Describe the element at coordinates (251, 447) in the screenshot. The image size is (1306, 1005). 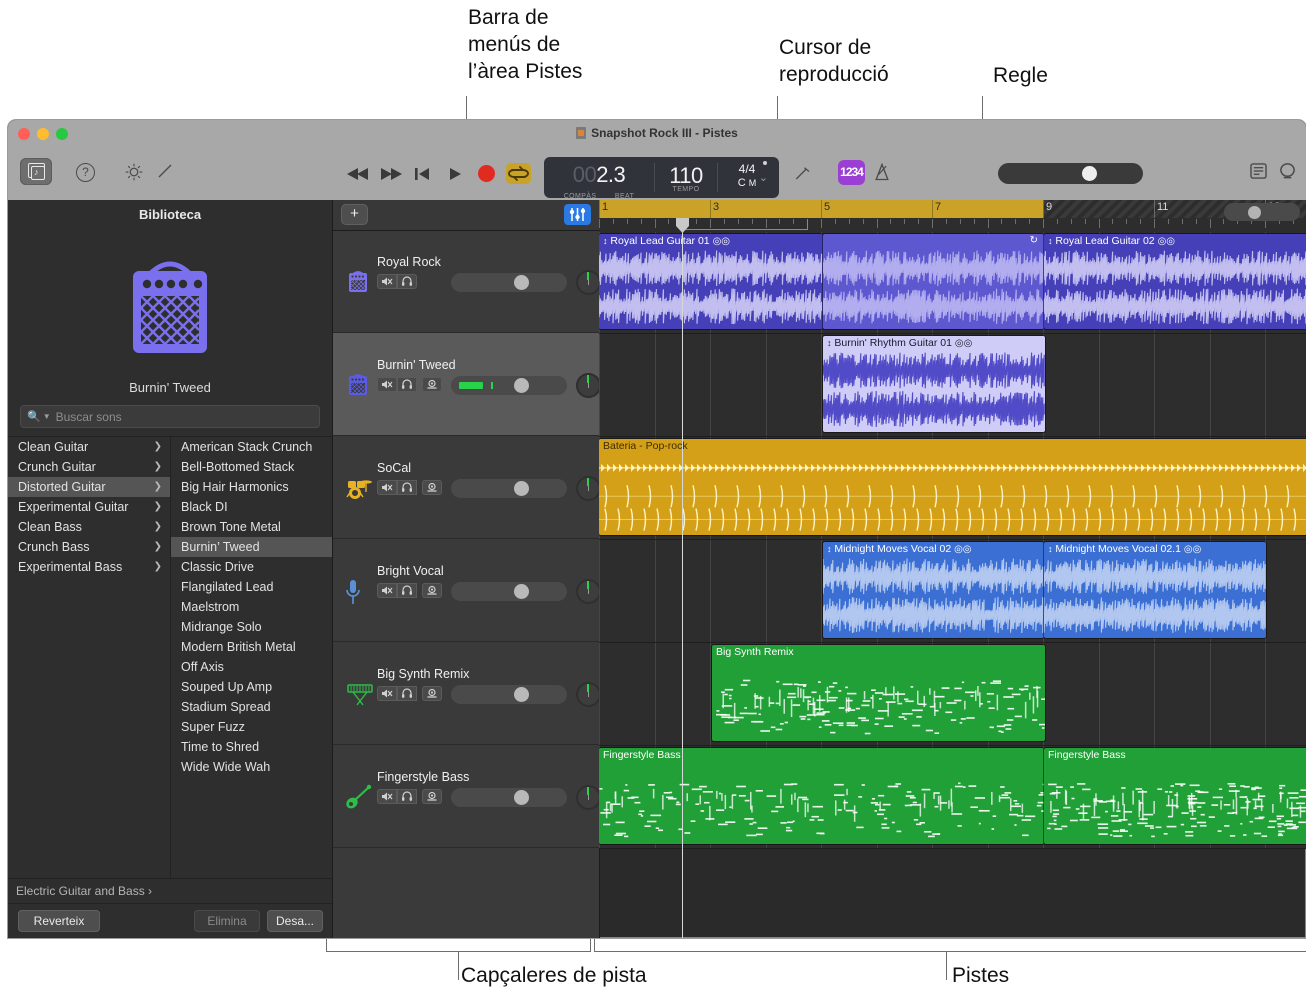
I see `library-patch-item: American Stack Crunch` at that location.